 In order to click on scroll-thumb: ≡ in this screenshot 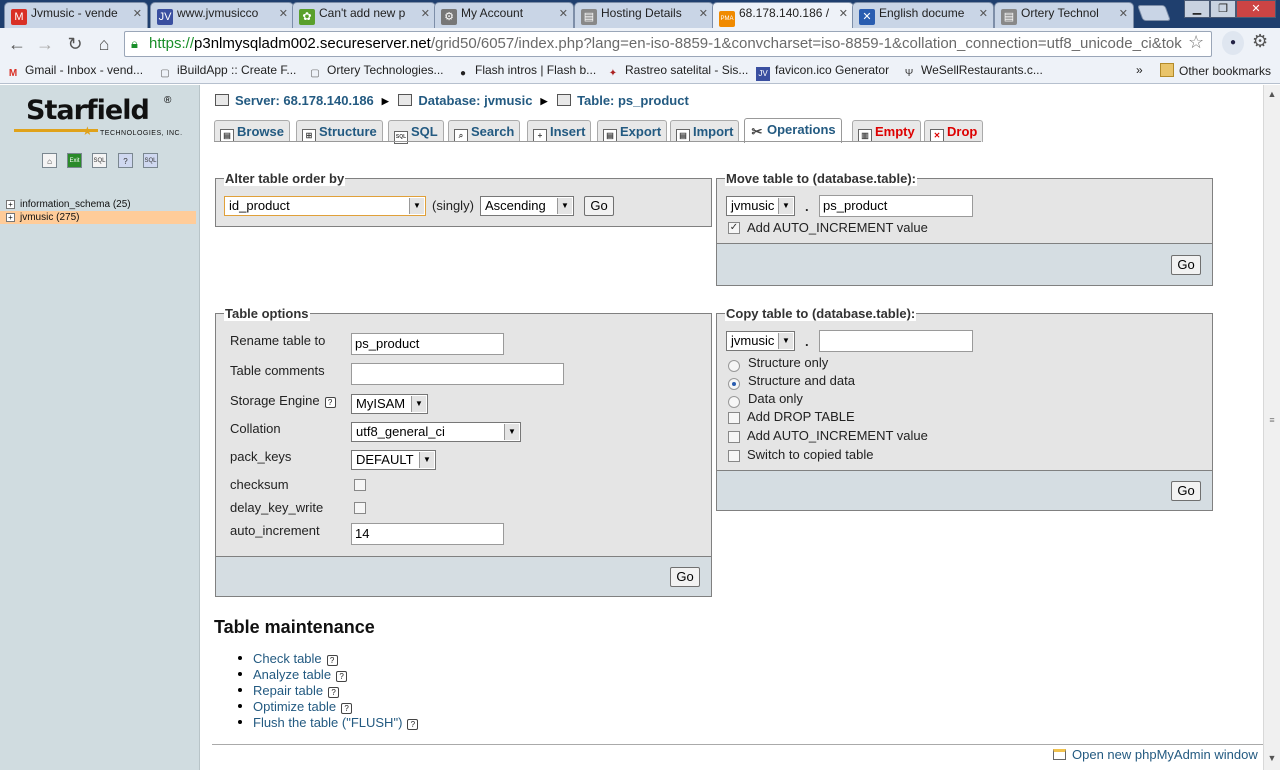, I will do `click(1272, 420)`.